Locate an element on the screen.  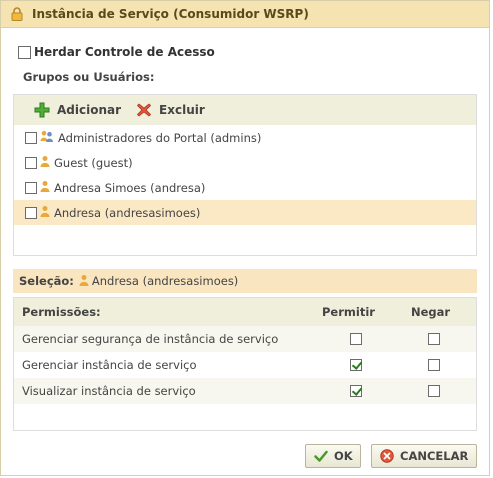
dialog-titlebar: Instância de Serviço (Consumidor WSRP) is located at coordinates (245, 14).